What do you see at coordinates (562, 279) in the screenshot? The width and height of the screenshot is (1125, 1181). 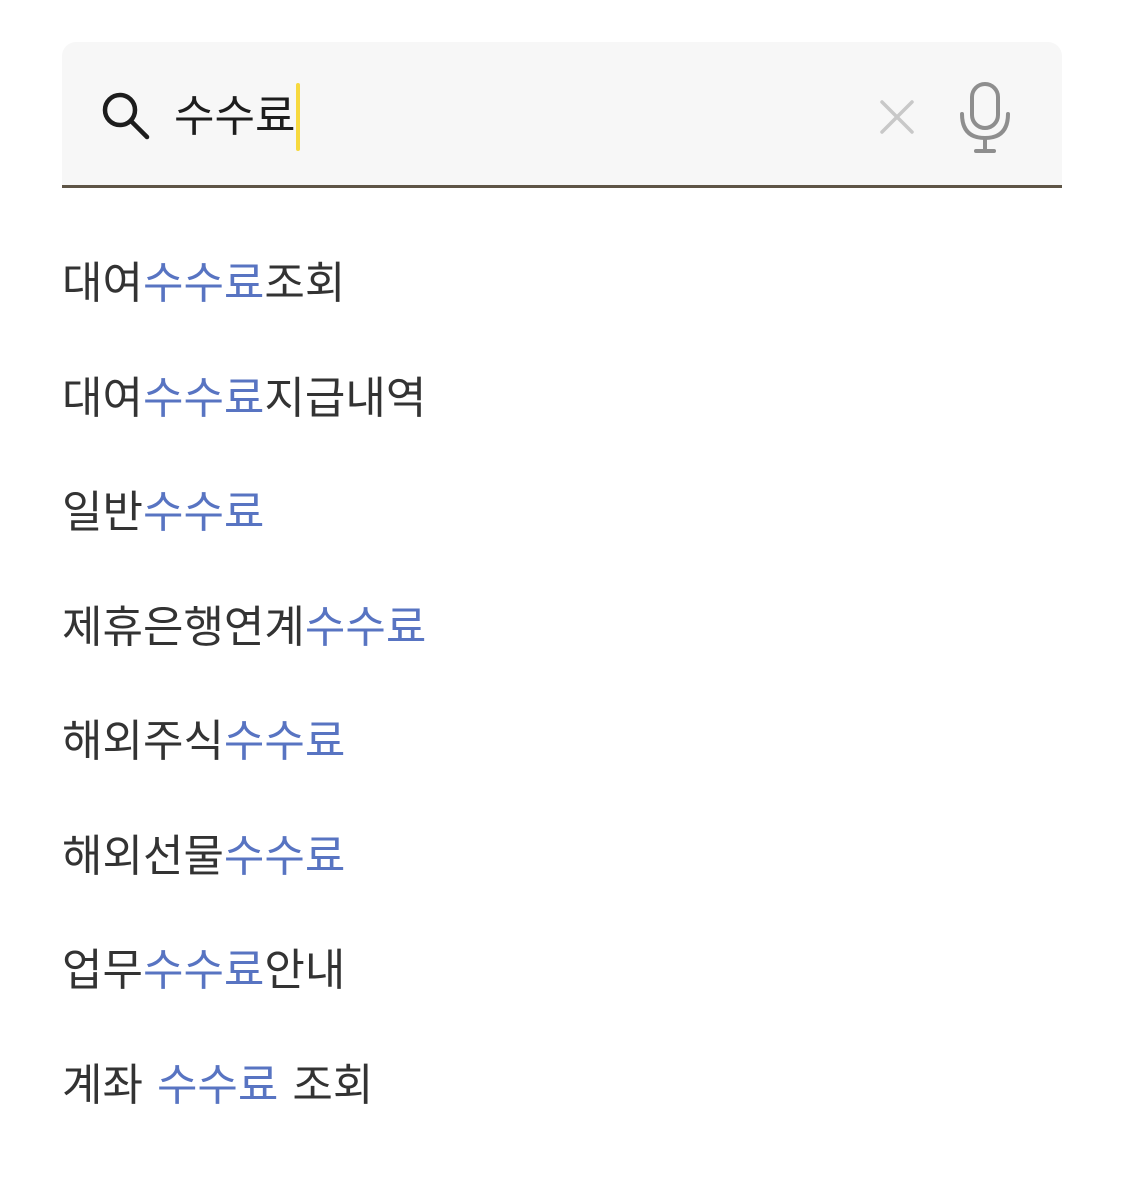 I see `suggestion-item: 대여 수수료 조회` at bounding box center [562, 279].